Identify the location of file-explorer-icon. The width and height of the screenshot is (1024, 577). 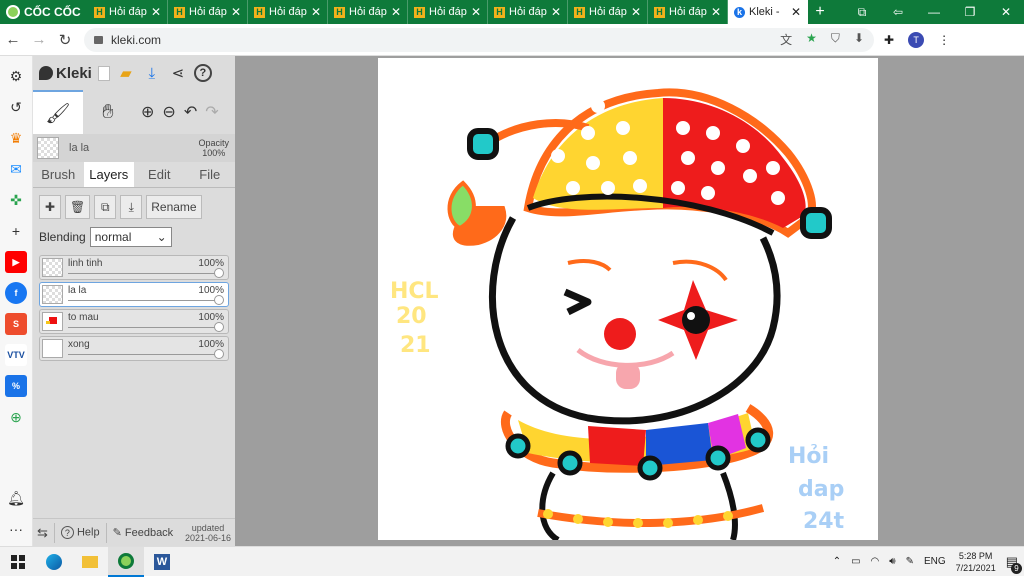
(90, 562).